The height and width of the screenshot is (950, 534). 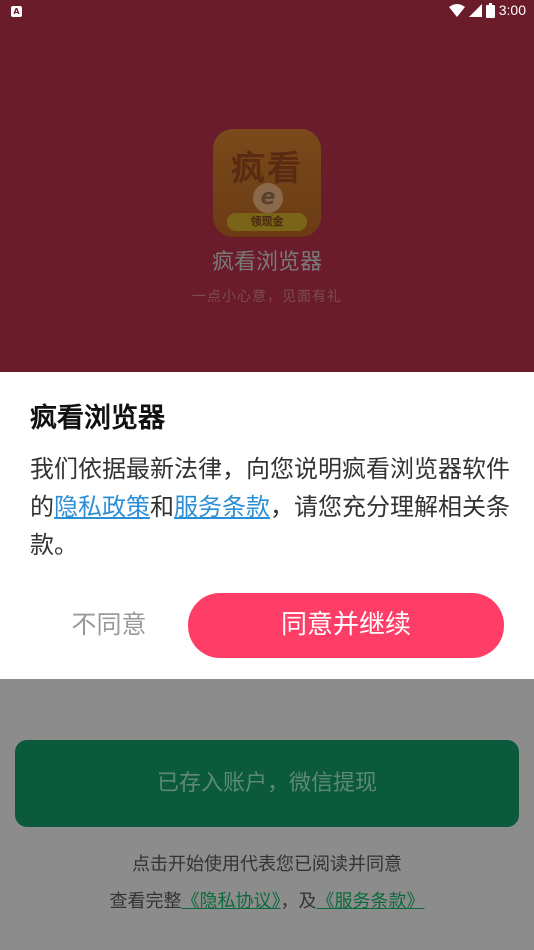 I want to click on status-bar: A 3:00, so click(x=267, y=12).